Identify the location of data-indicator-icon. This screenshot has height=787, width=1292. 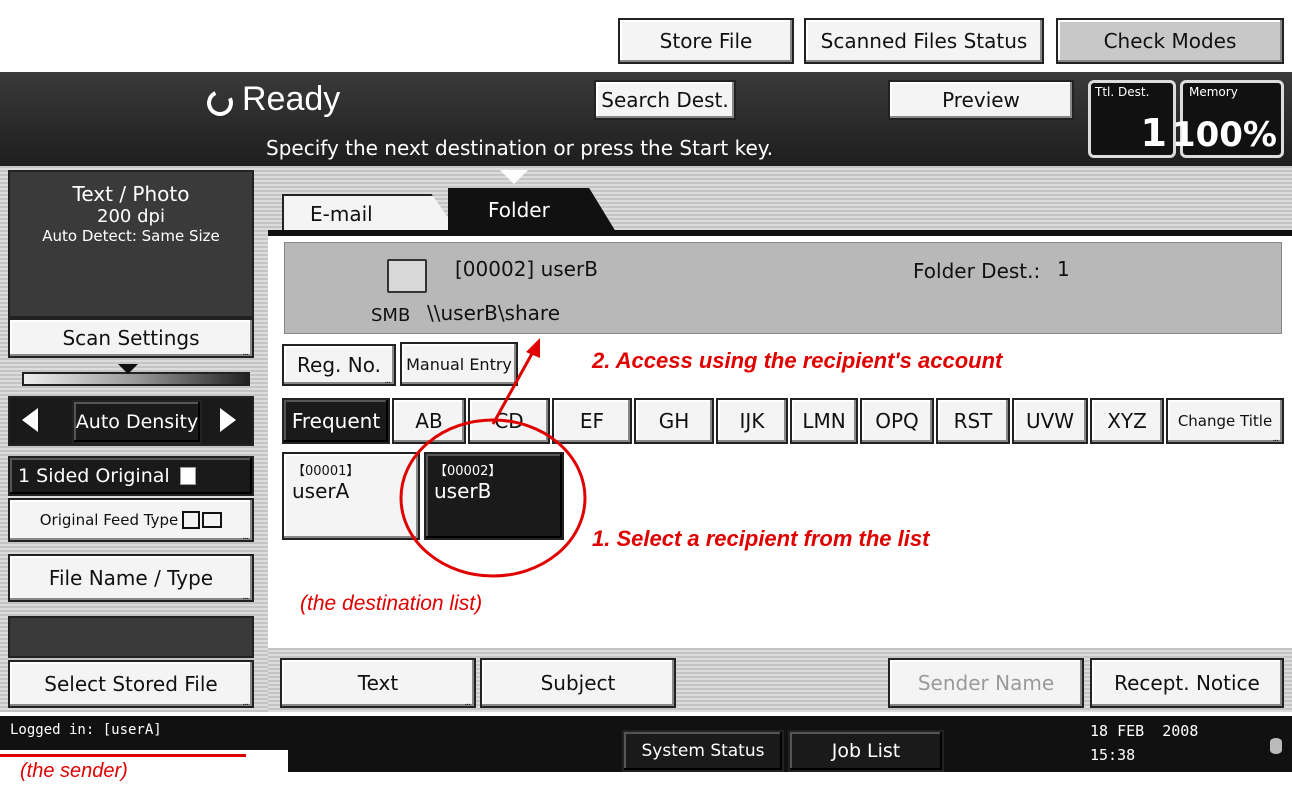
(1276, 746).